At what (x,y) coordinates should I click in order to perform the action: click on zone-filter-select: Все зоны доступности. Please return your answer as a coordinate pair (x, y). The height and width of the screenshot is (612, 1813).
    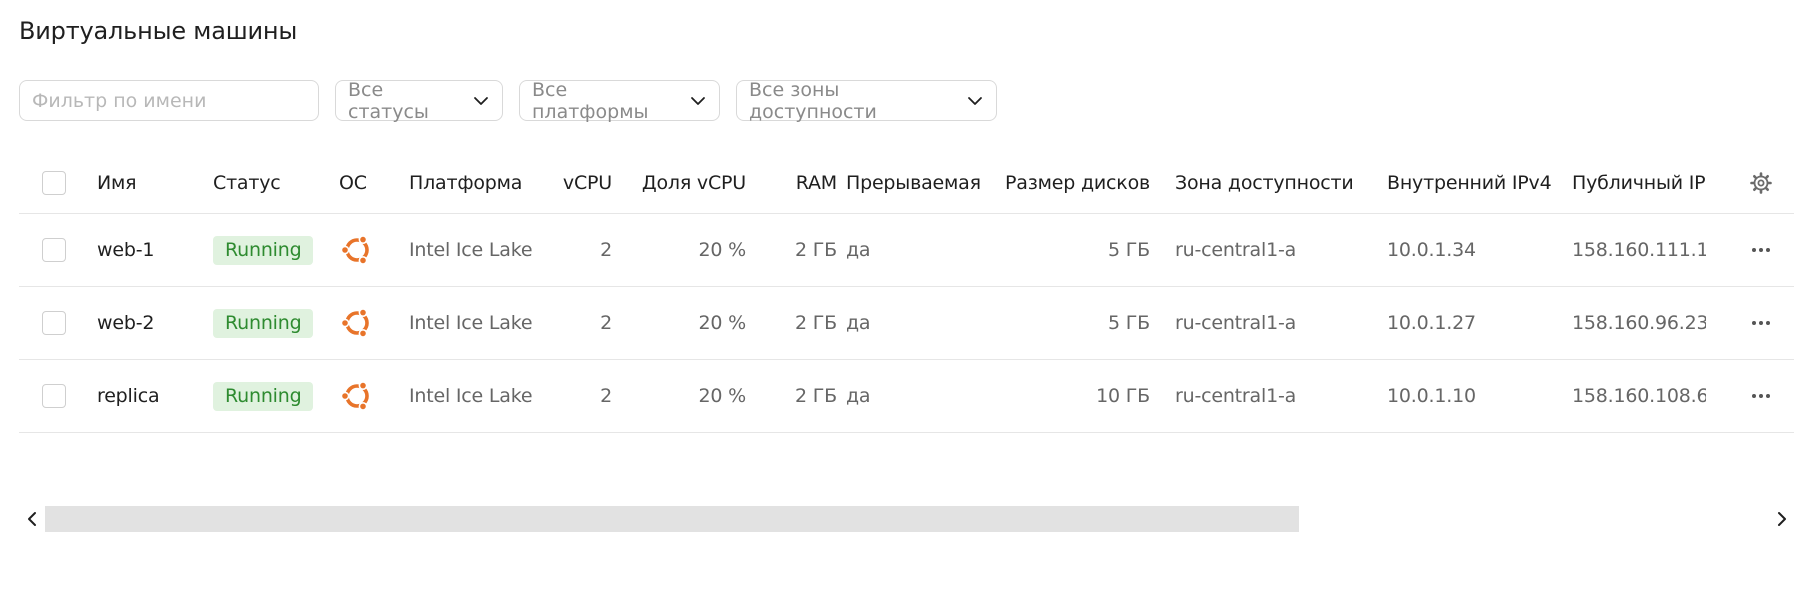
    Looking at the image, I should click on (866, 100).